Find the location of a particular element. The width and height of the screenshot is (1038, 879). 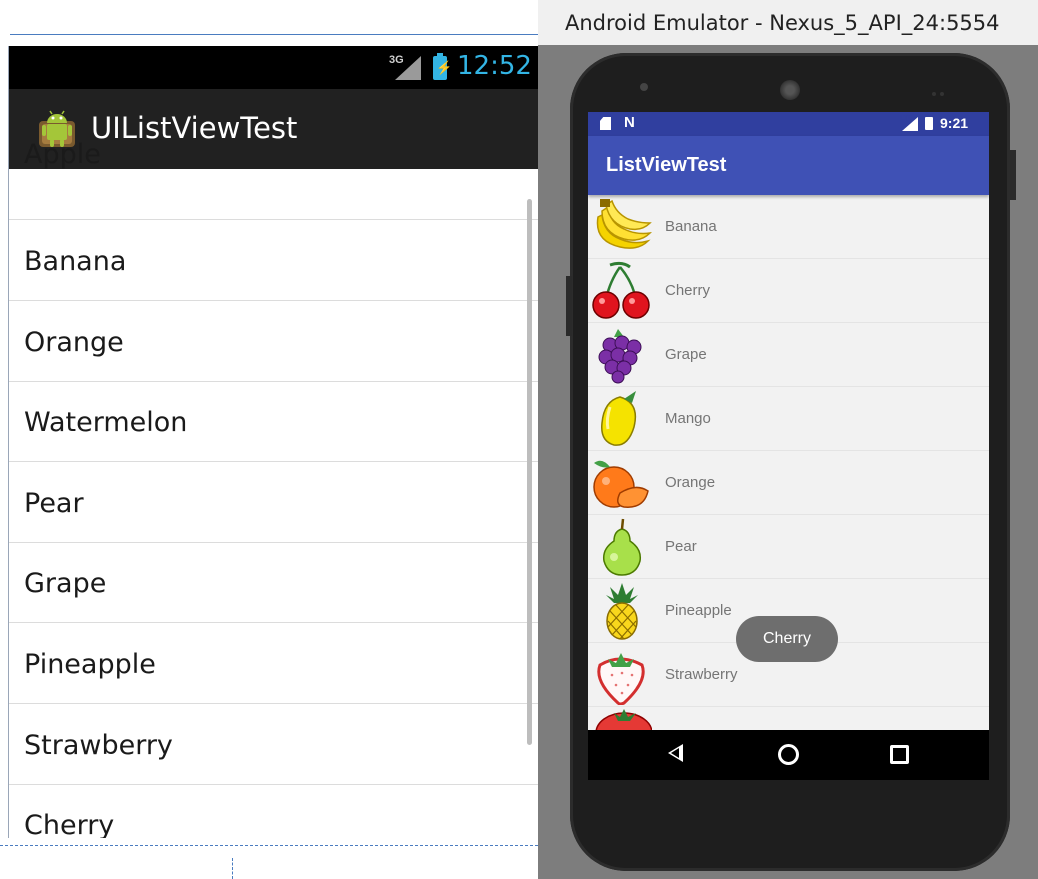

status-clock: 9:21 is located at coordinates (954, 123).